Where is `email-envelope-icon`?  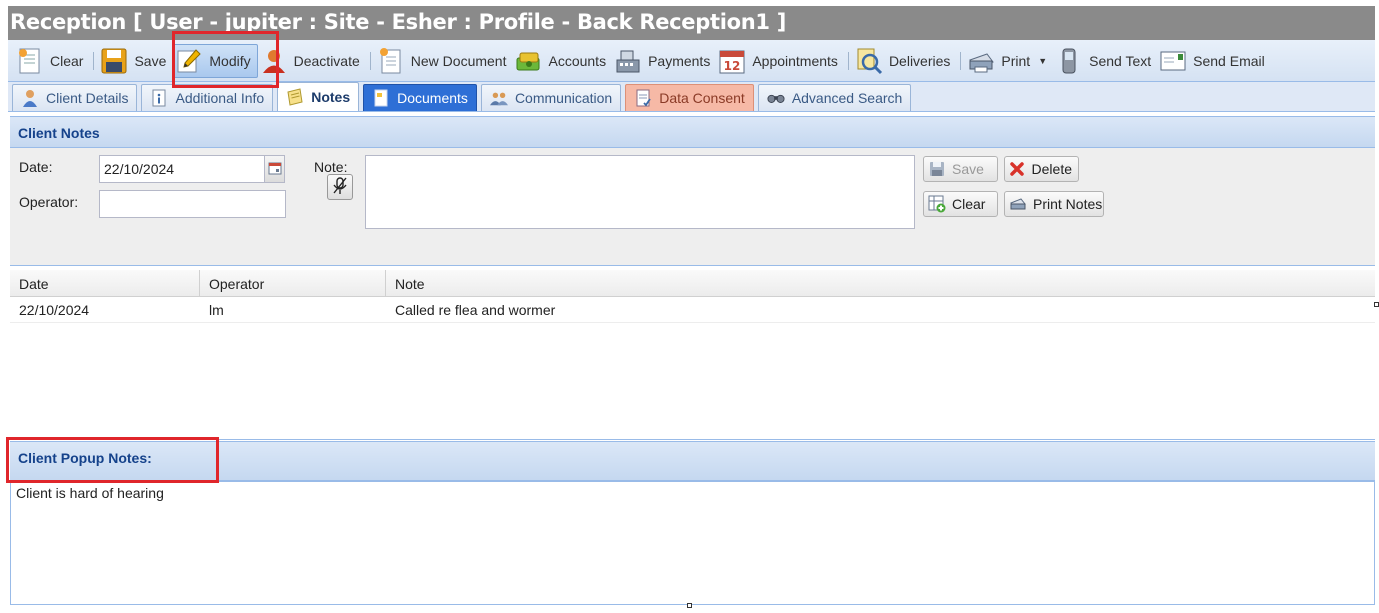 email-envelope-icon is located at coordinates (1173, 61).